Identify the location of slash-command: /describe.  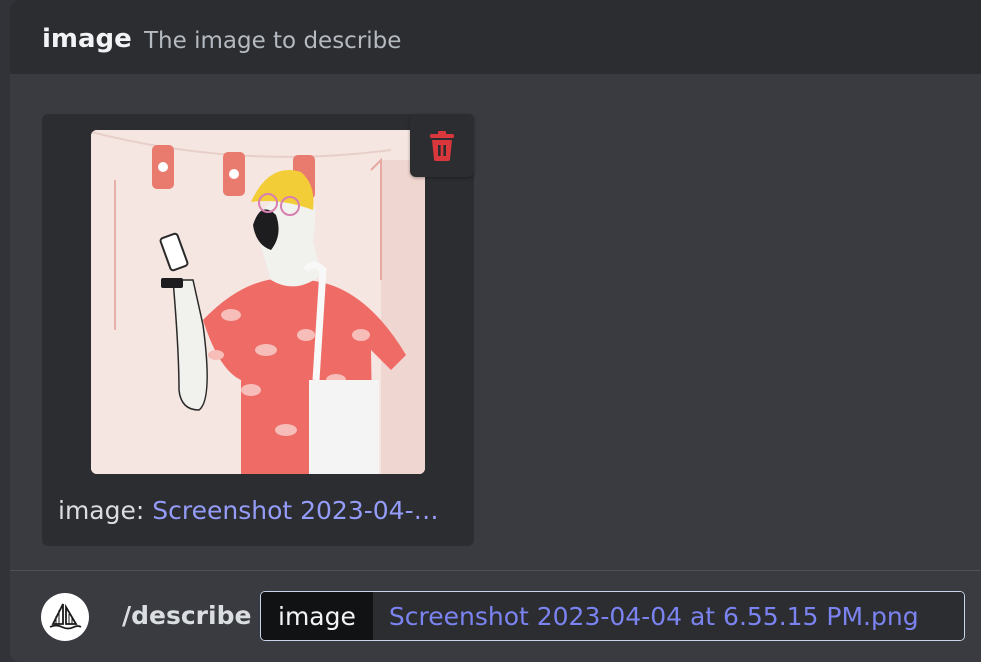
(187, 615).